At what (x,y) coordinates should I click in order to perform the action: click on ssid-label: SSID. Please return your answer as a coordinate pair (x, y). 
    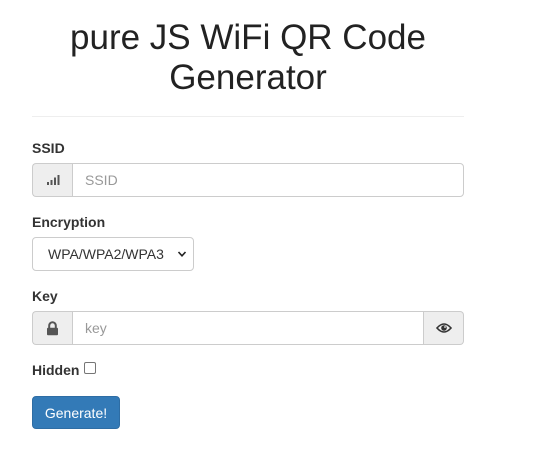
    Looking at the image, I should click on (48, 148).